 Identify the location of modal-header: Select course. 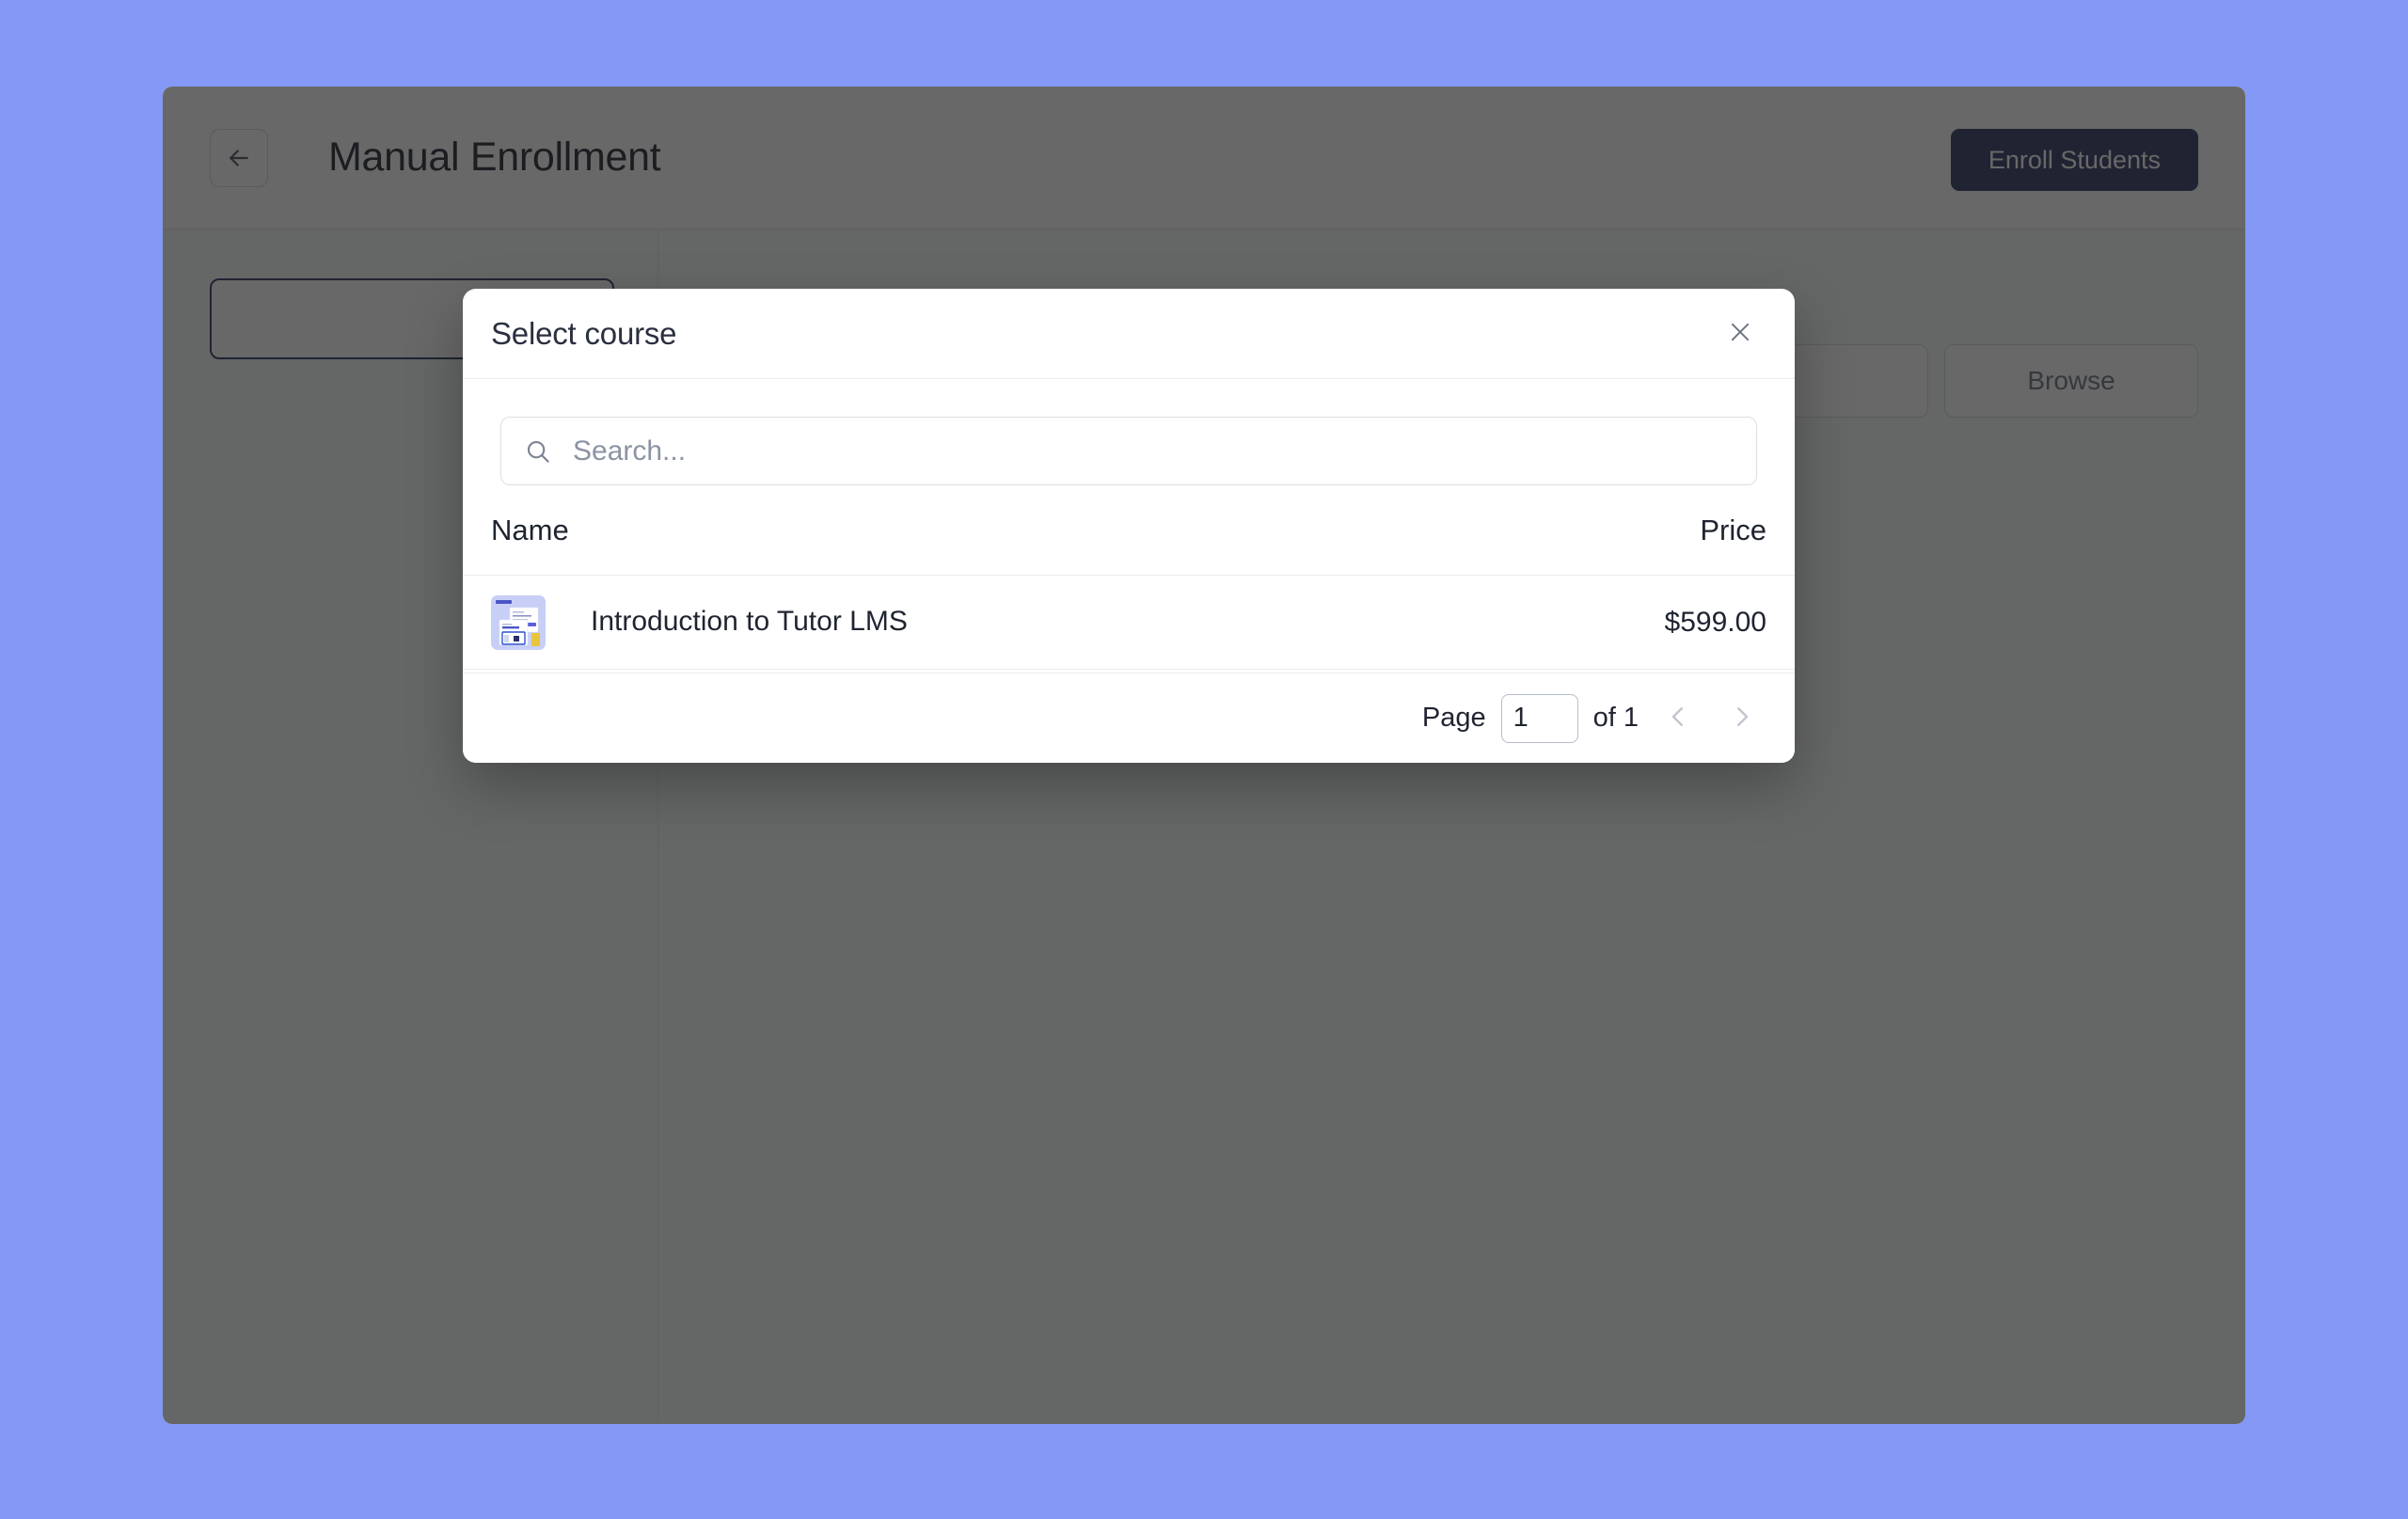
(1129, 334).